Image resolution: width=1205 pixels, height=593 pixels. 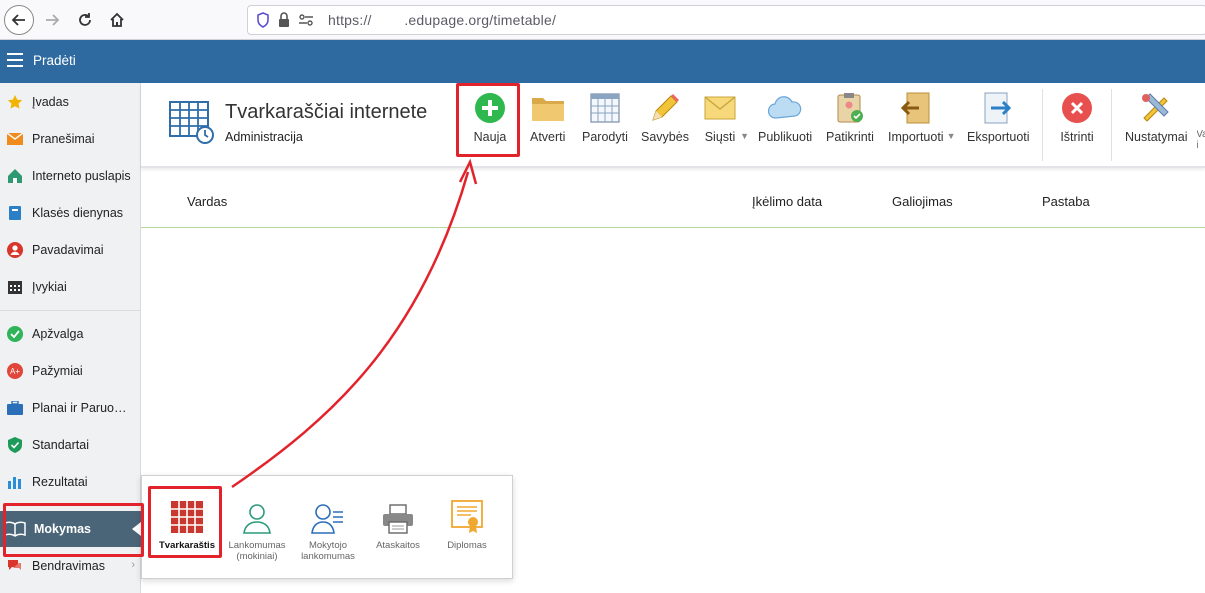 What do you see at coordinates (922, 201) in the screenshot?
I see `column-header-validity: Galiojimas` at bounding box center [922, 201].